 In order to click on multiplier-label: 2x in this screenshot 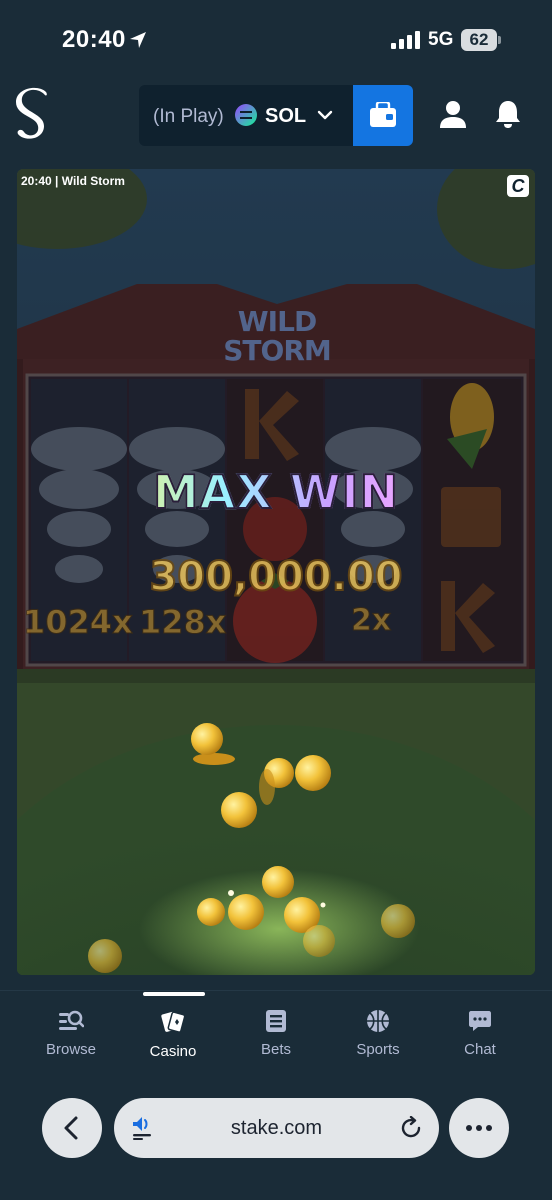, I will do `click(371, 621)`.